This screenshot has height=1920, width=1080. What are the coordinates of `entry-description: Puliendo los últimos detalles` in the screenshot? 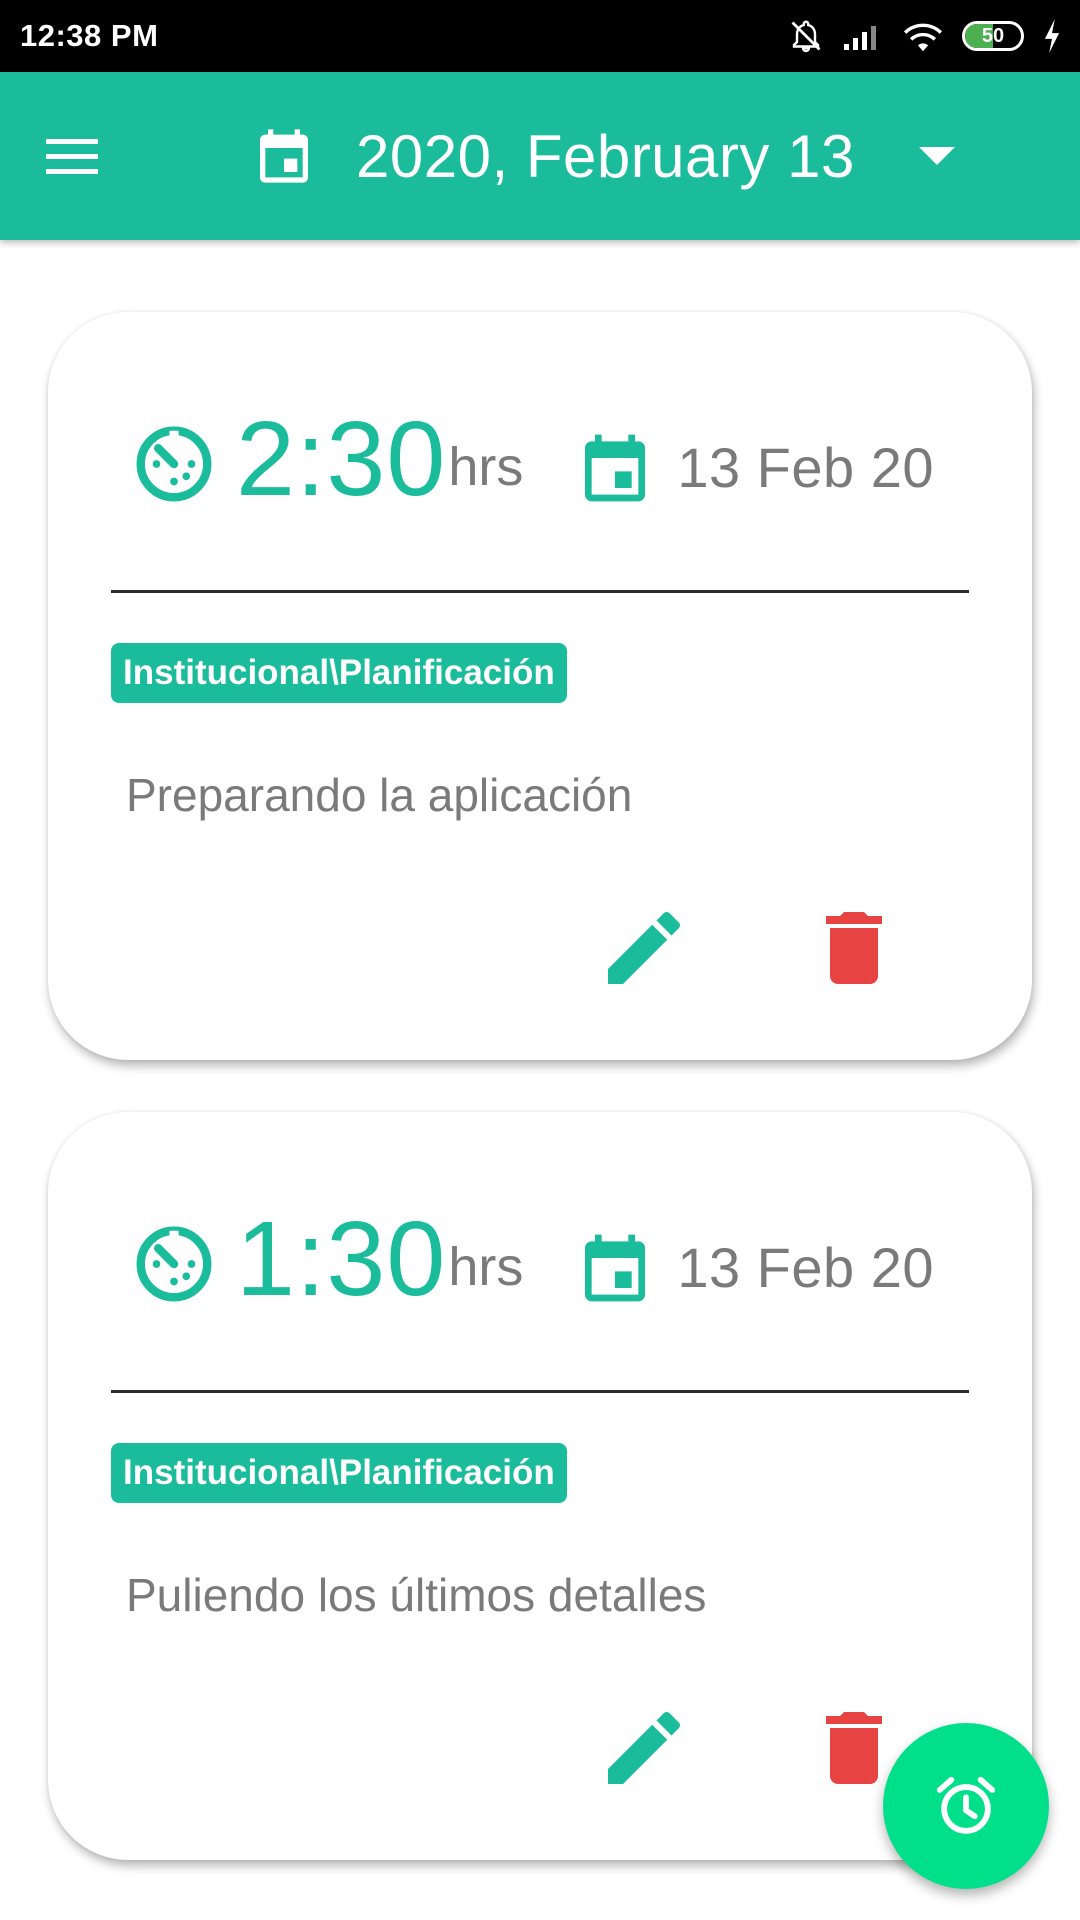 It's located at (416, 1595).